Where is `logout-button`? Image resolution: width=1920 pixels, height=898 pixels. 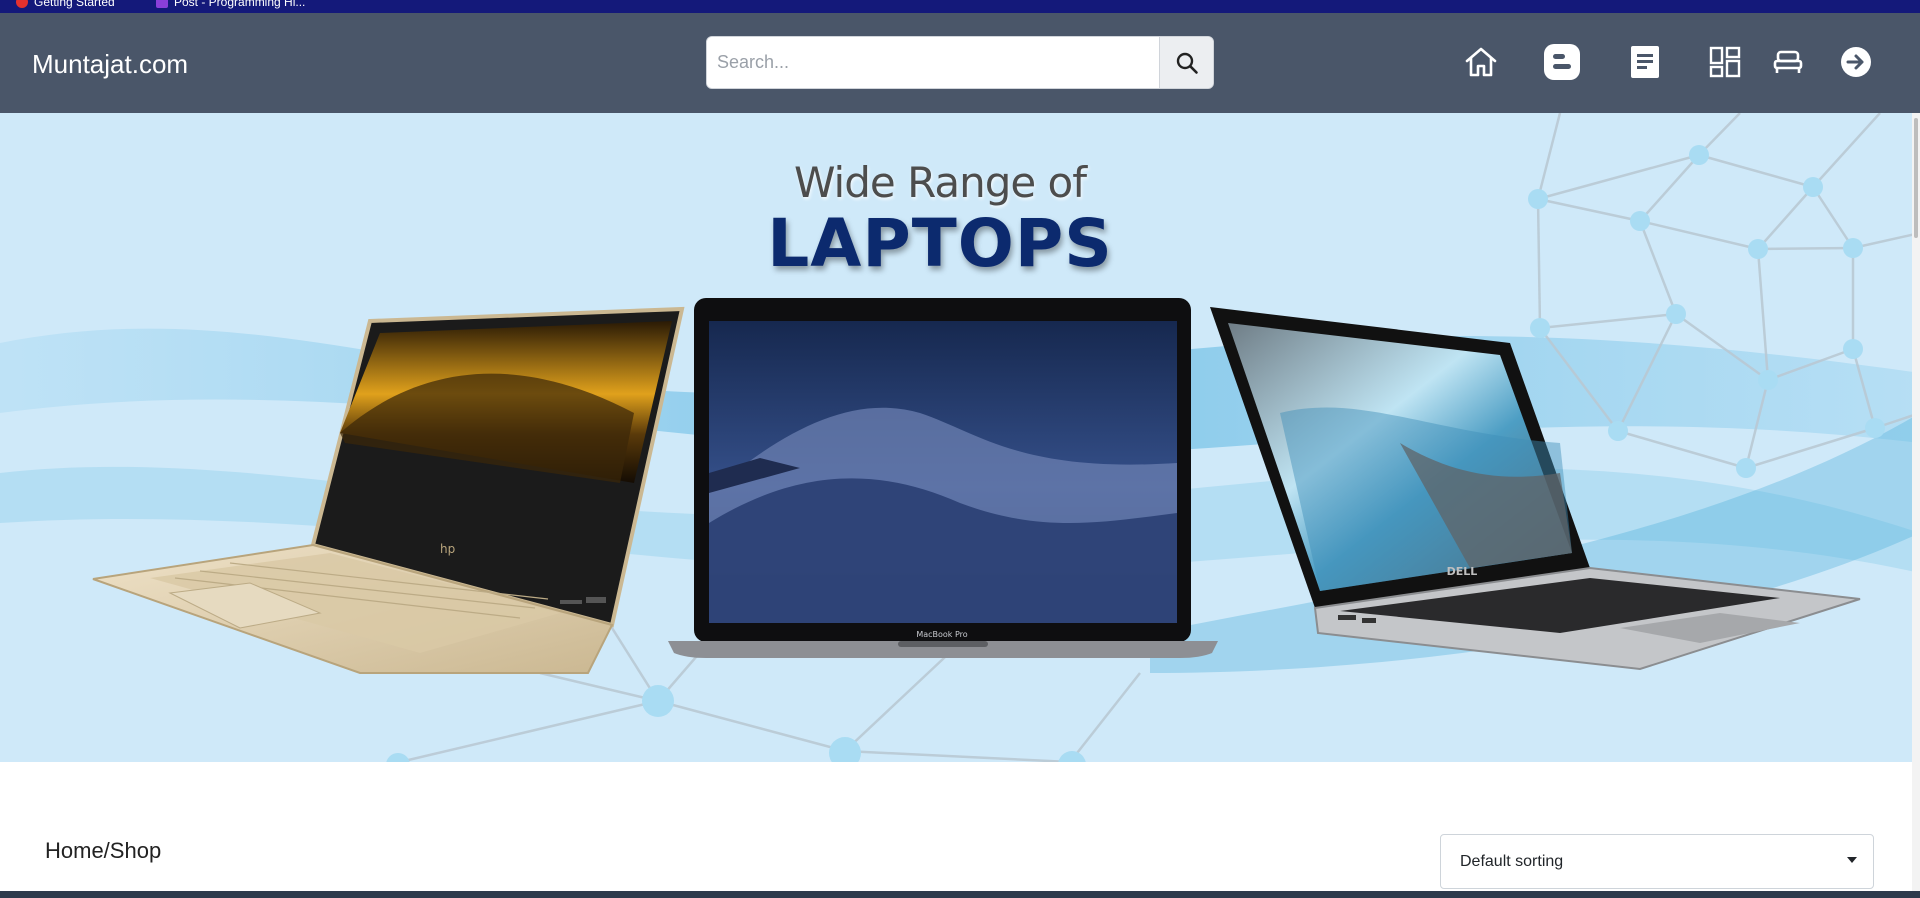
logout-button is located at coordinates (1856, 62).